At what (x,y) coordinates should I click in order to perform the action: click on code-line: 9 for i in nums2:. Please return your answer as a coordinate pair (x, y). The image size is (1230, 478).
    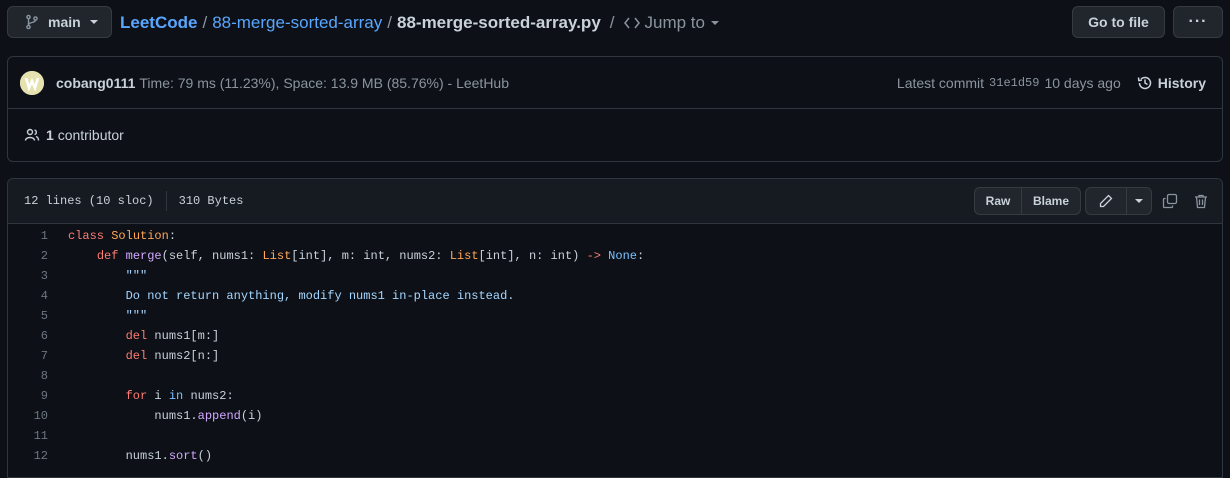
    Looking at the image, I should click on (615, 396).